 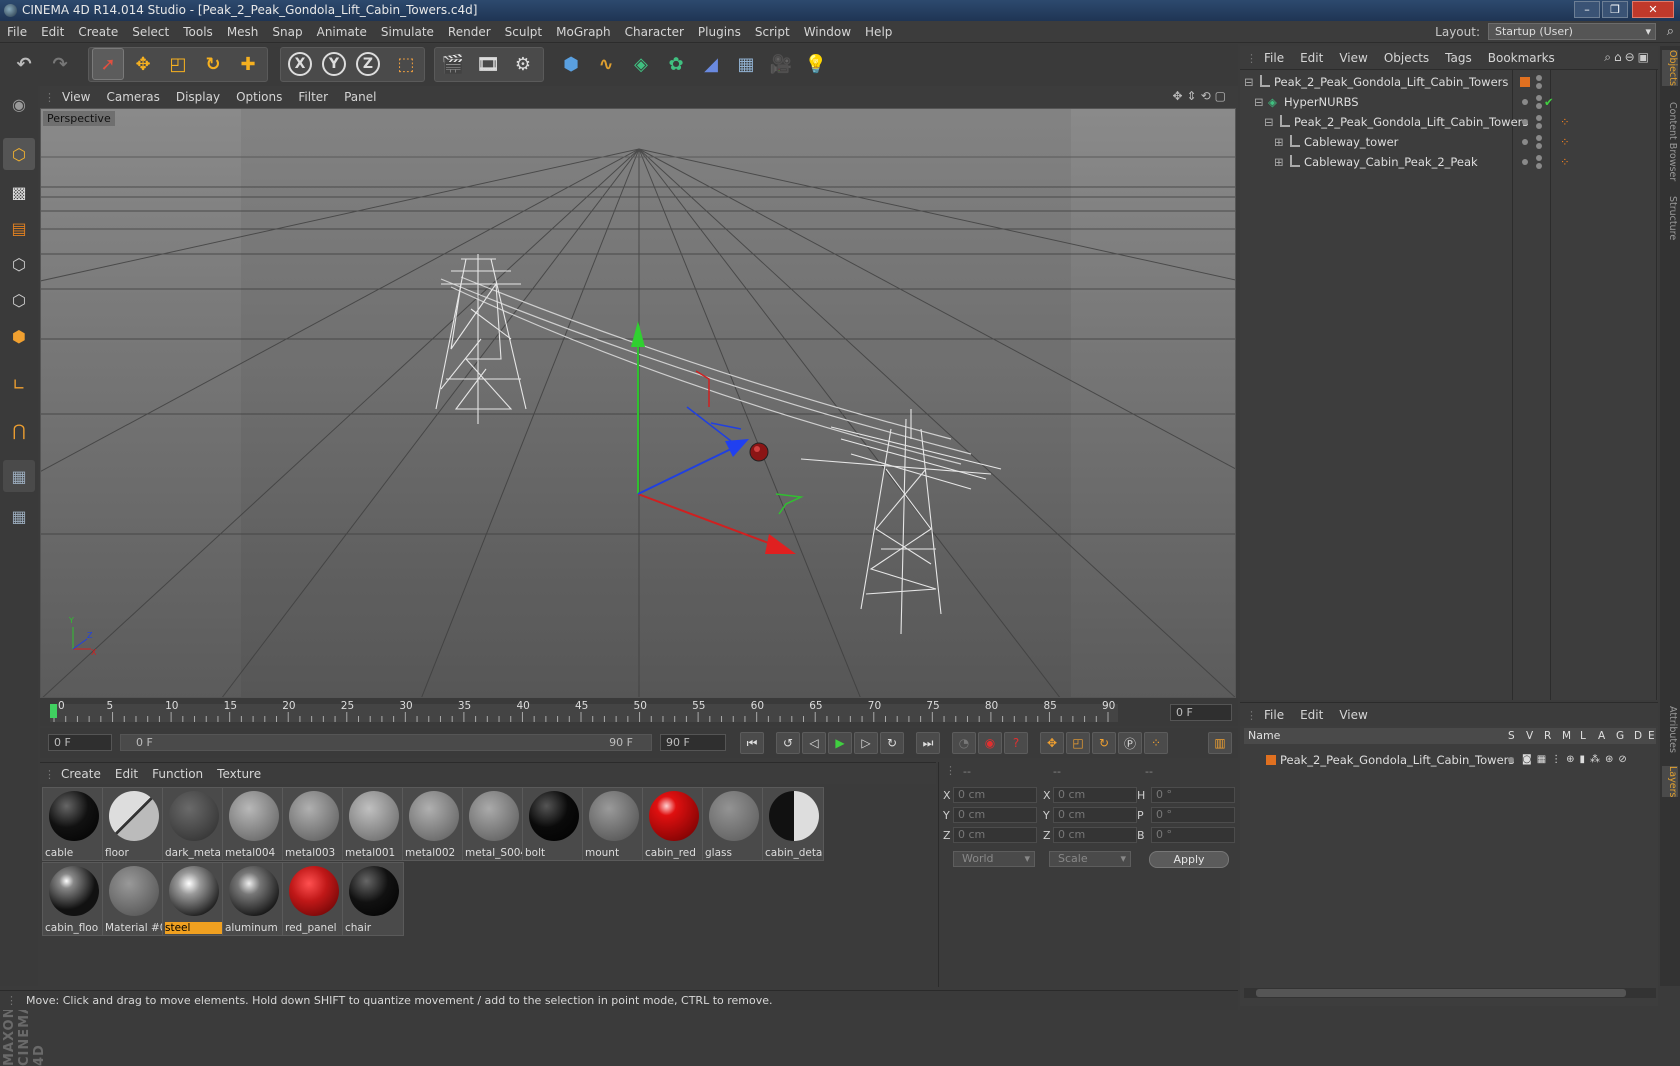 What do you see at coordinates (177, 774) in the screenshot?
I see `material-menu-function: Function` at bounding box center [177, 774].